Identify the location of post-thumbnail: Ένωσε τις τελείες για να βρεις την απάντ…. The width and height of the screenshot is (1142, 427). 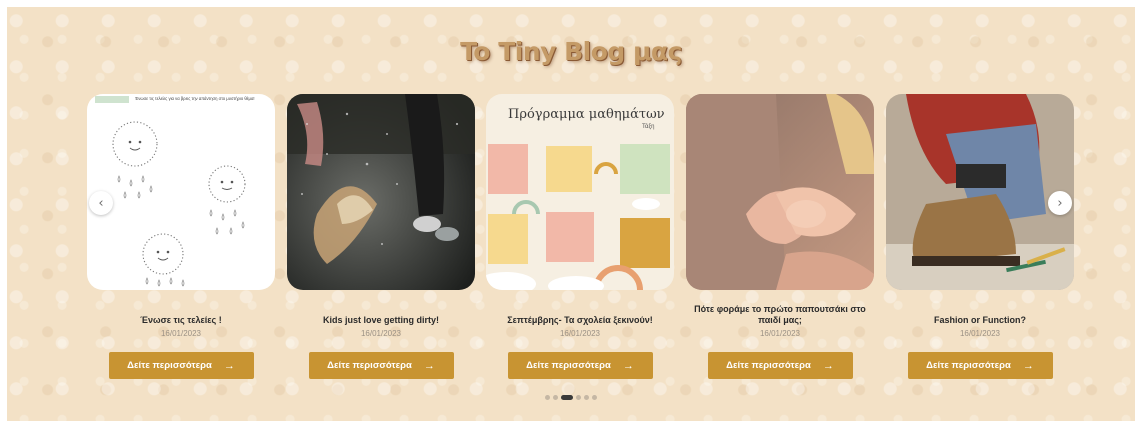
(181, 192).